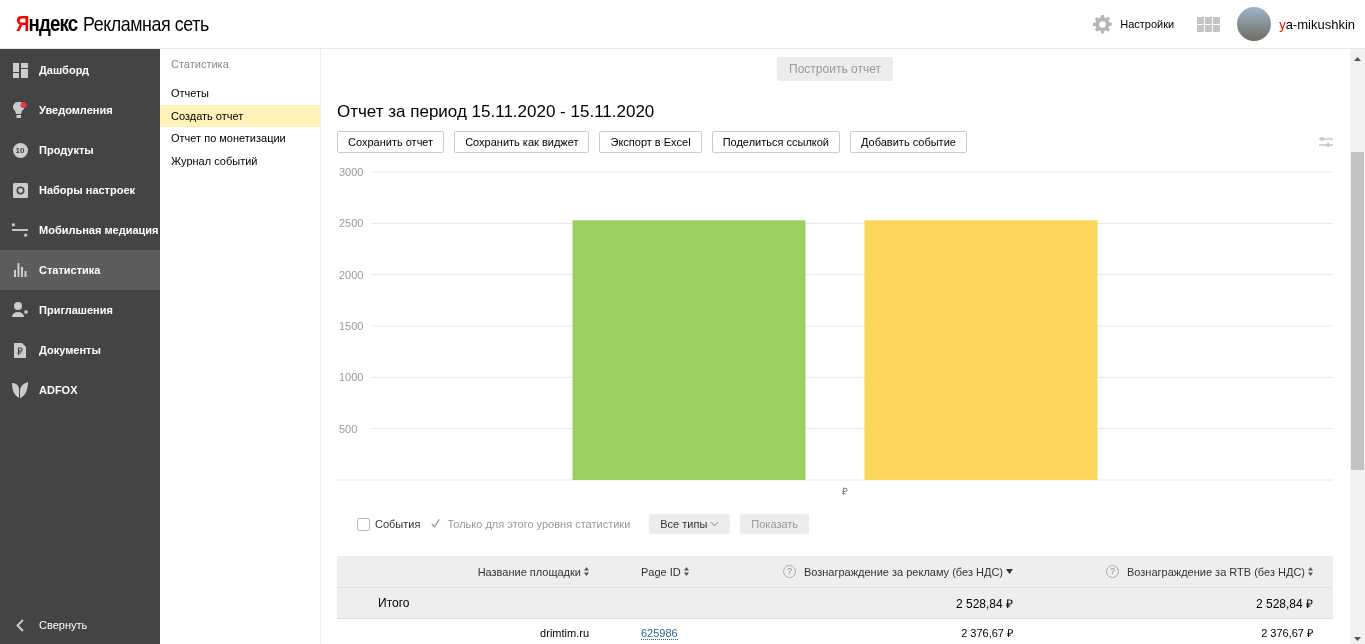 The height and width of the screenshot is (644, 1365). Describe the element at coordinates (862, 571) in the screenshot. I see `column-header: ? Вознаграждение за рекламу (без НДС)` at that location.